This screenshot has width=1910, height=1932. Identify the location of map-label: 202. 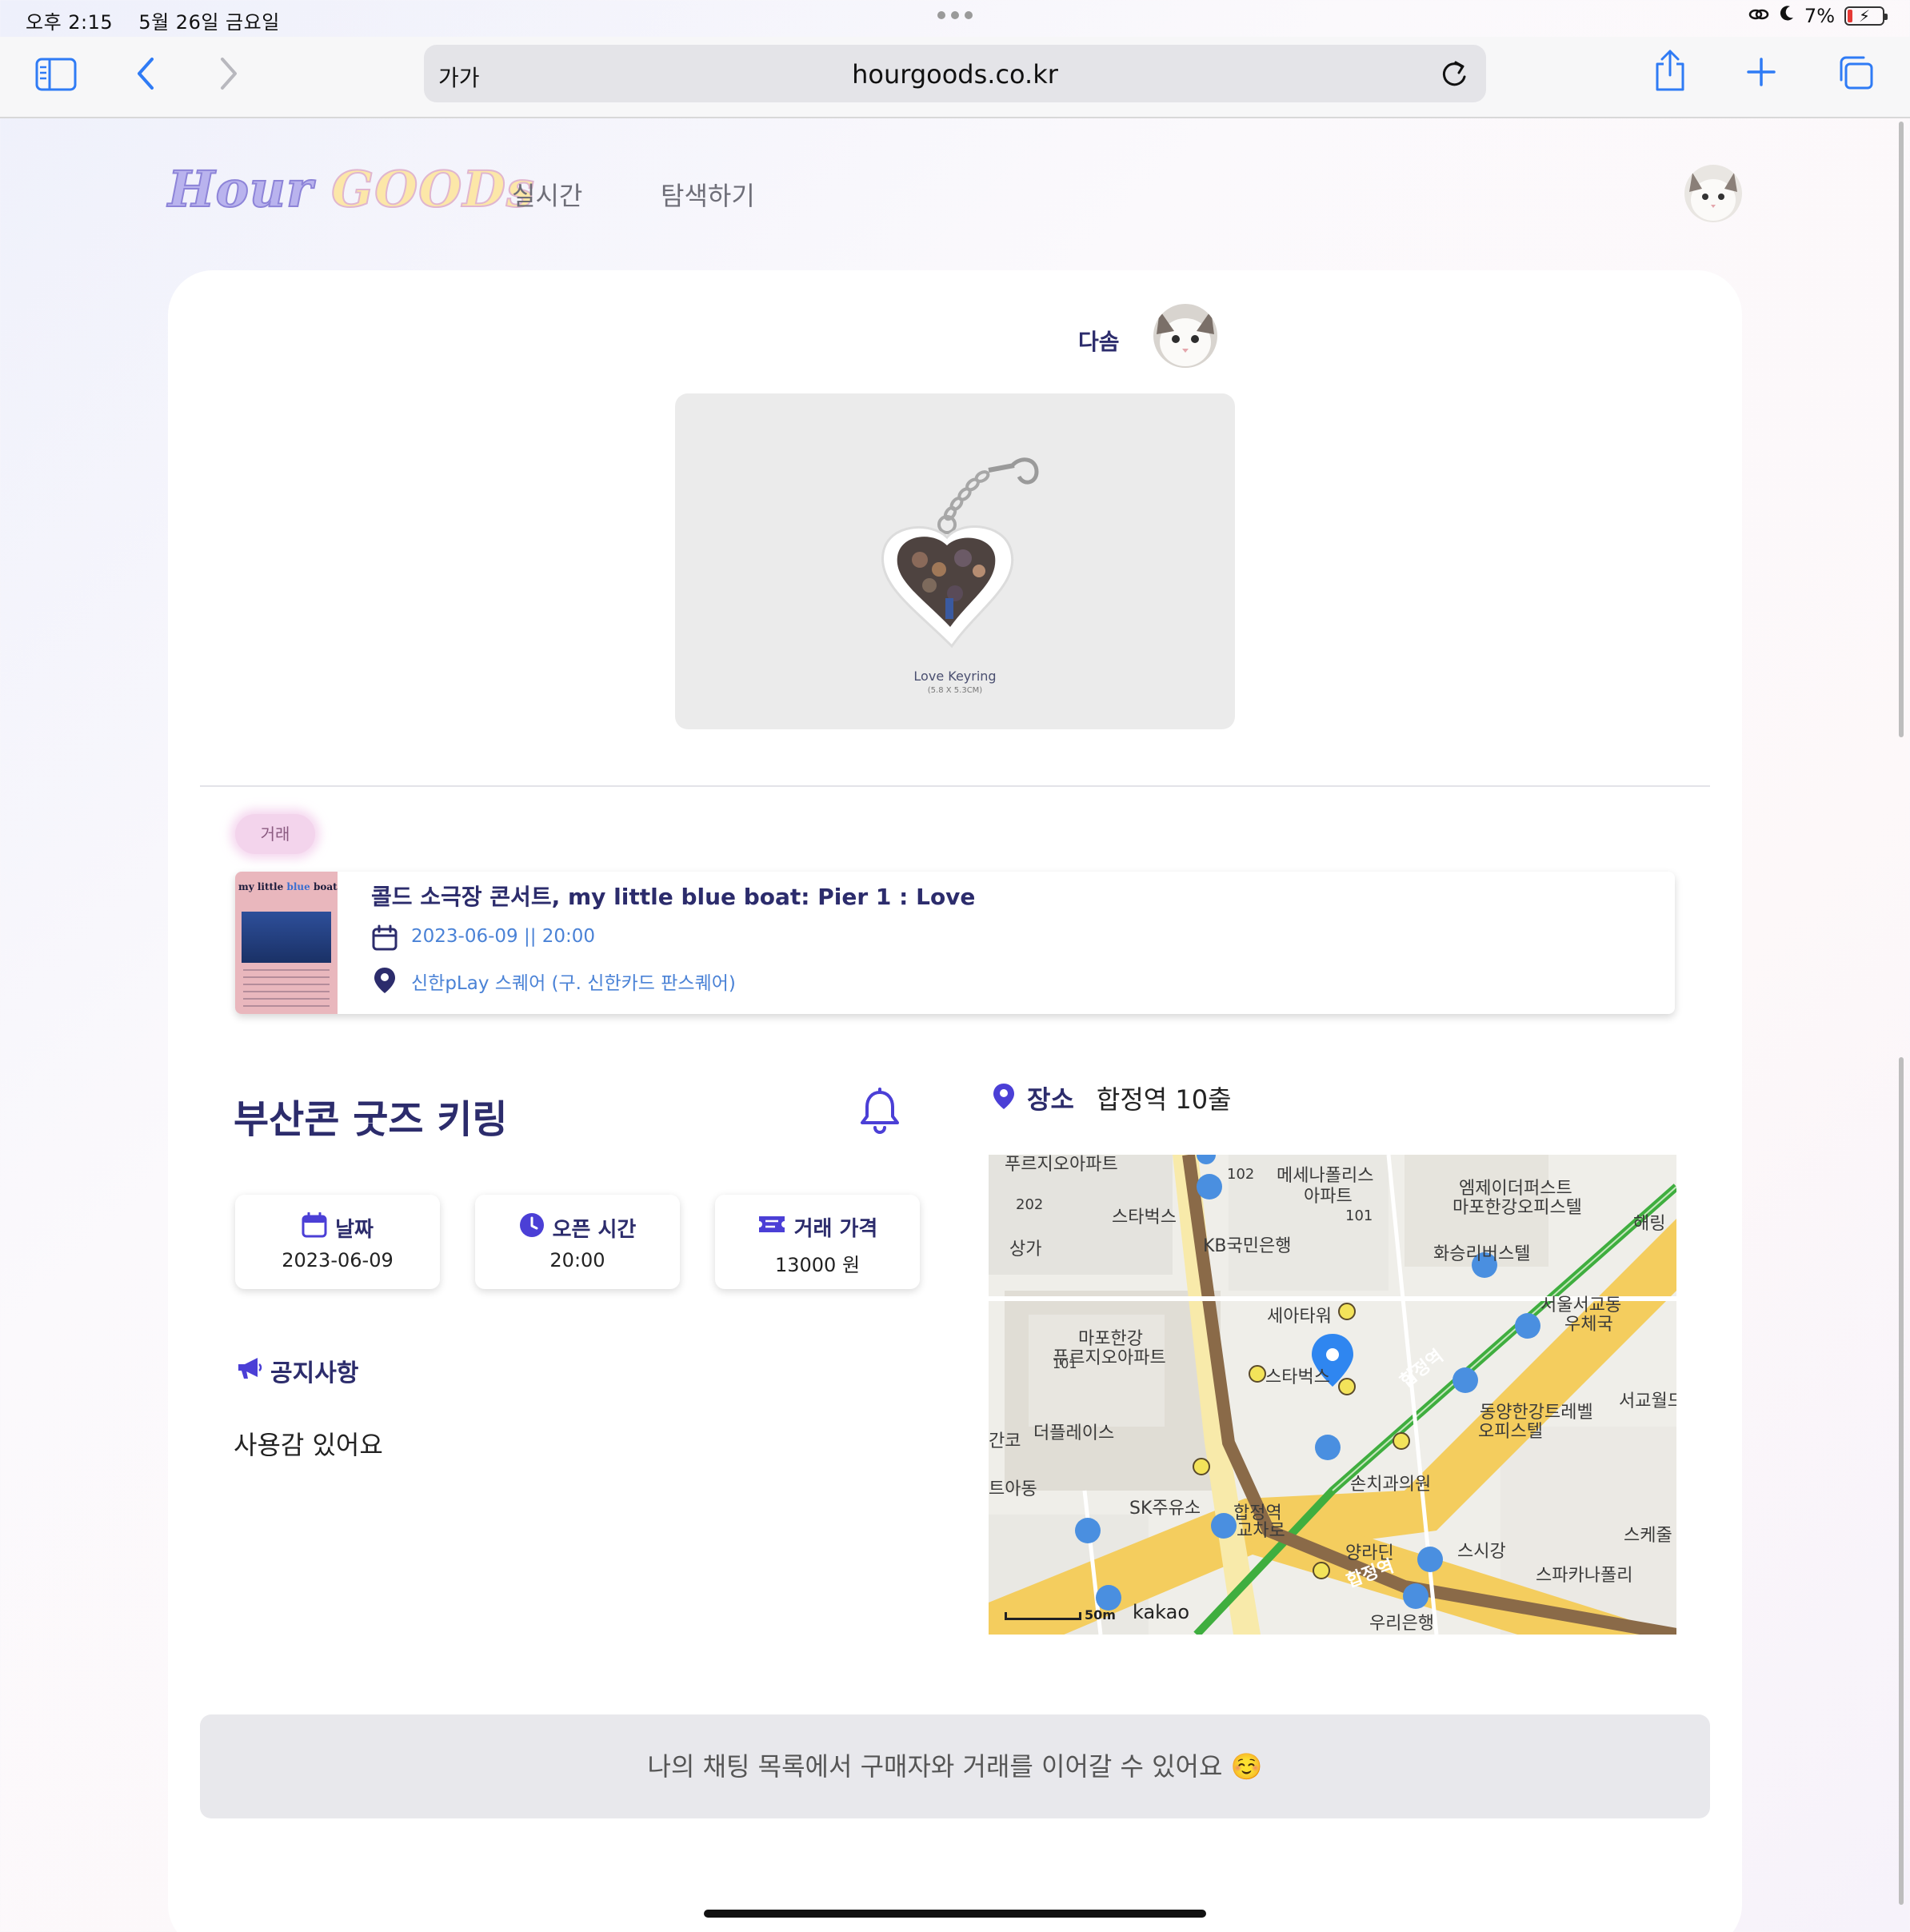
(1030, 1205).